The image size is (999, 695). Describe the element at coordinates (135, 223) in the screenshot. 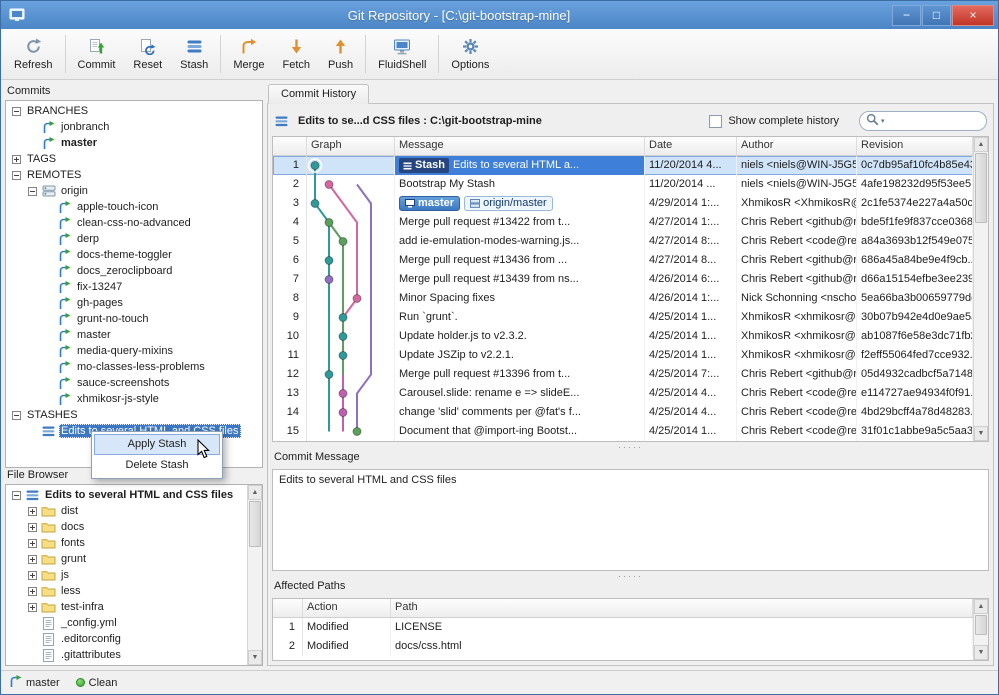

I see `tree-item-clean-css-no-advanced: clean-css-no-advanced` at that location.